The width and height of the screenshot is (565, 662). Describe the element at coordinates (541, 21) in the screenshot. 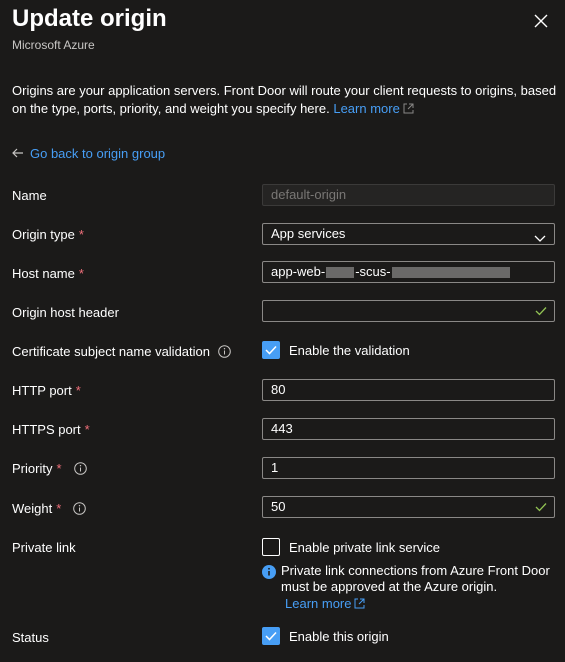

I see `close-icon` at that location.